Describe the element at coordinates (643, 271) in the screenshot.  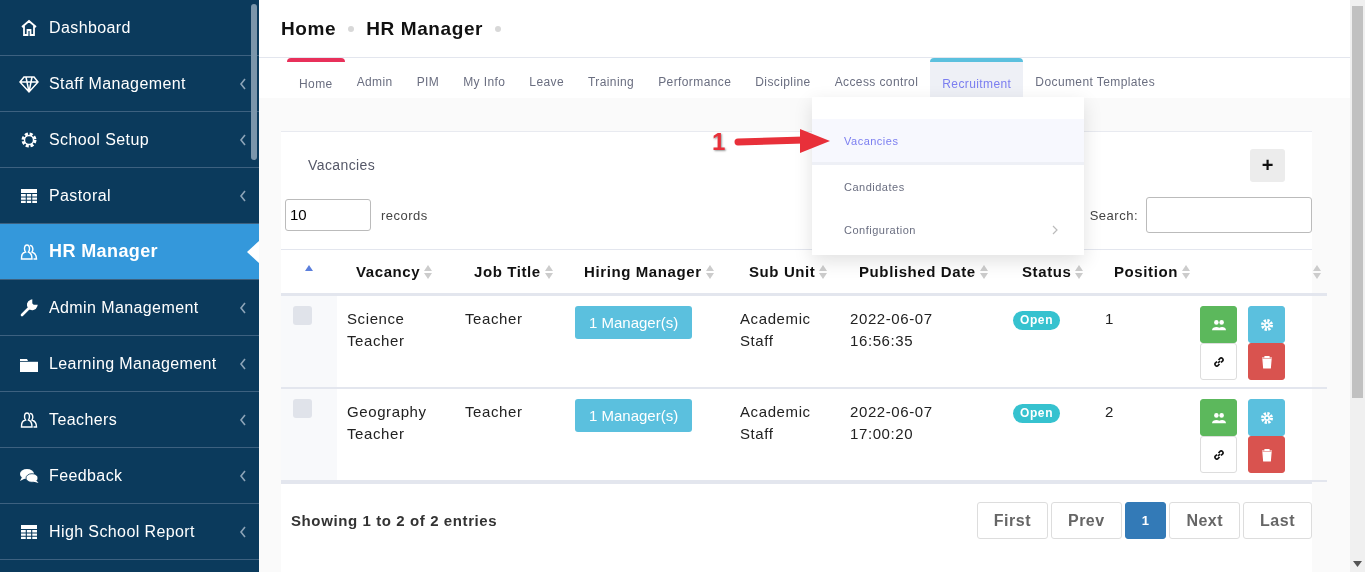
I see `column-header: Hiring Manager` at that location.